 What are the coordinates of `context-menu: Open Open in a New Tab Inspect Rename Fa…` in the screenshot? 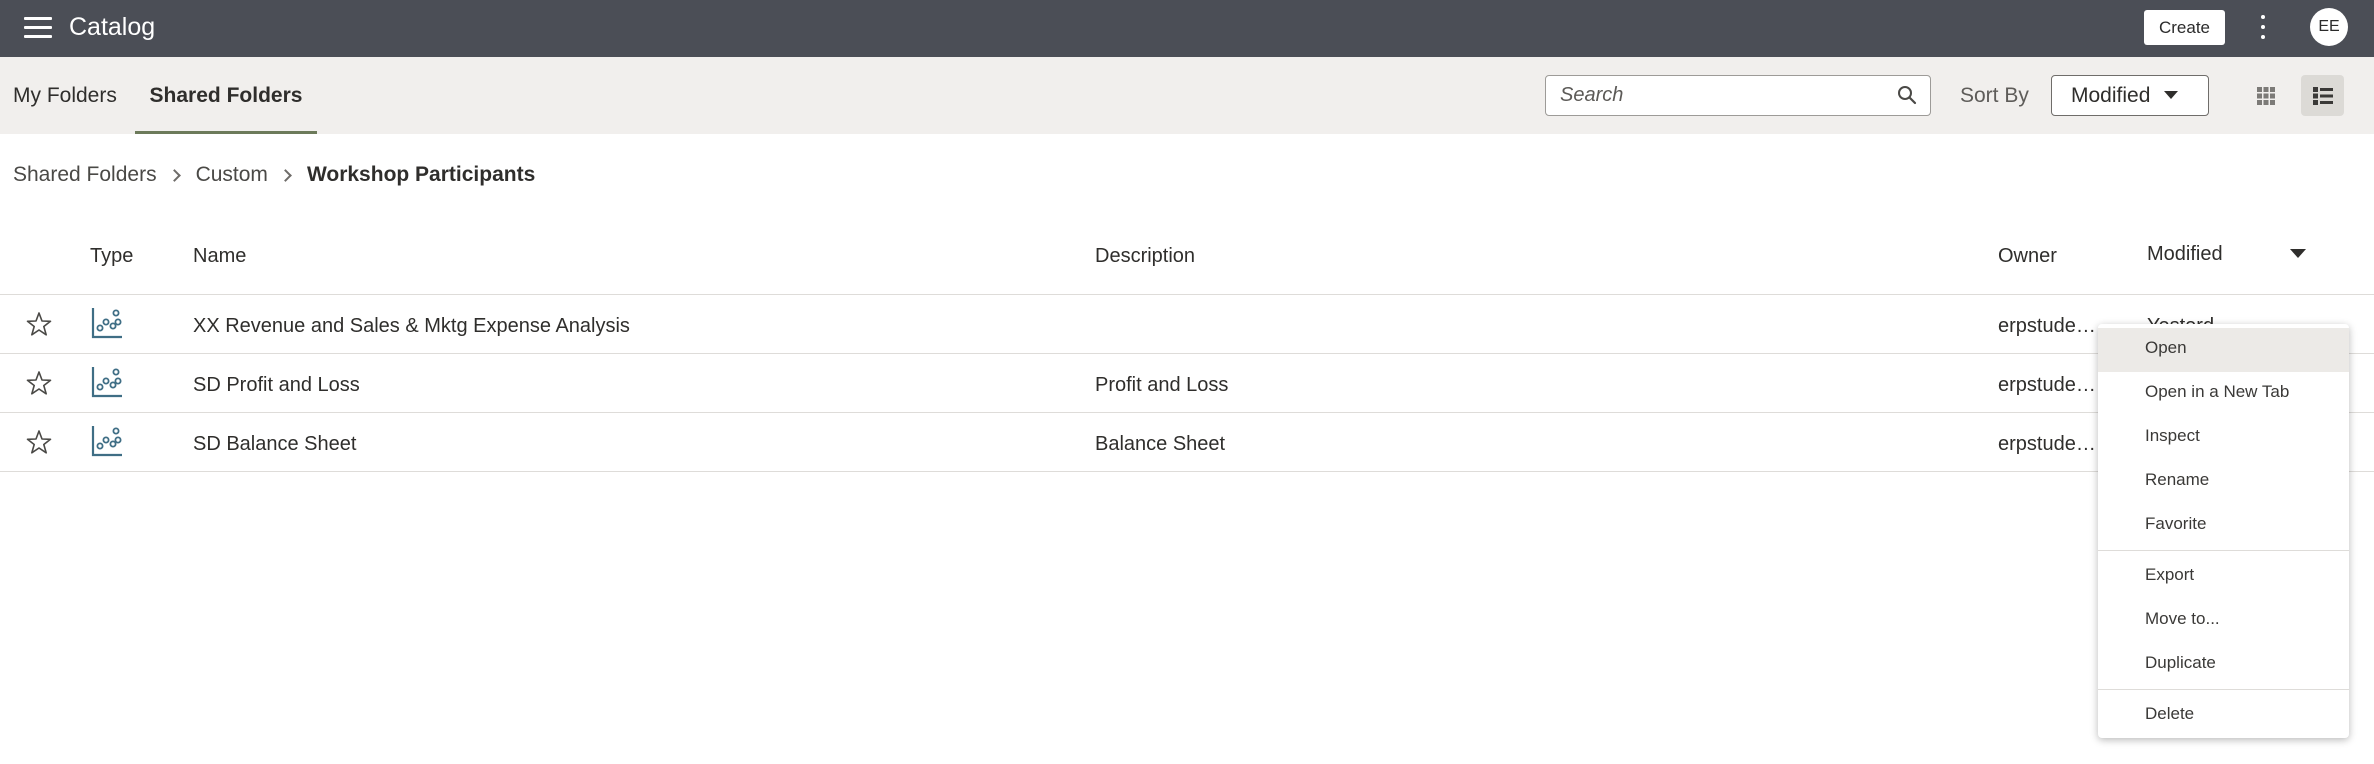 It's located at (2223, 531).